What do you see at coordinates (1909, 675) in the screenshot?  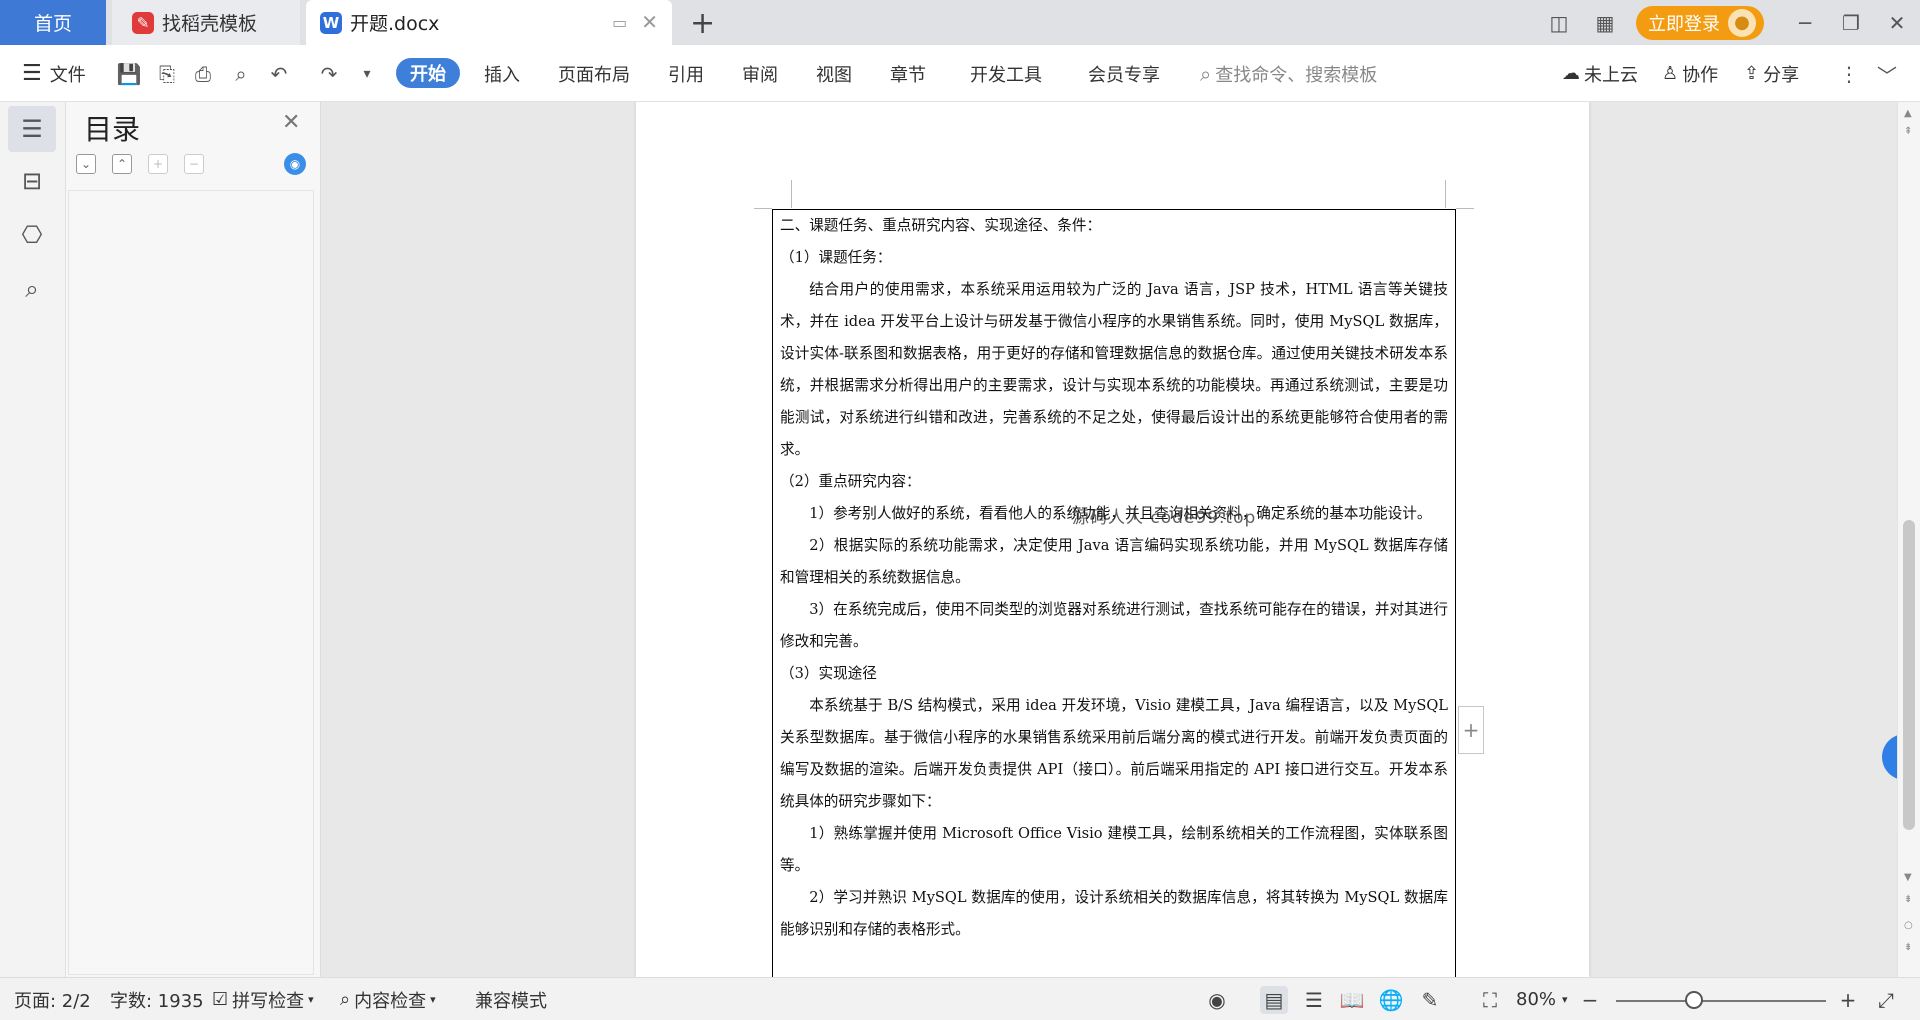 I see `scroll-thumb` at bounding box center [1909, 675].